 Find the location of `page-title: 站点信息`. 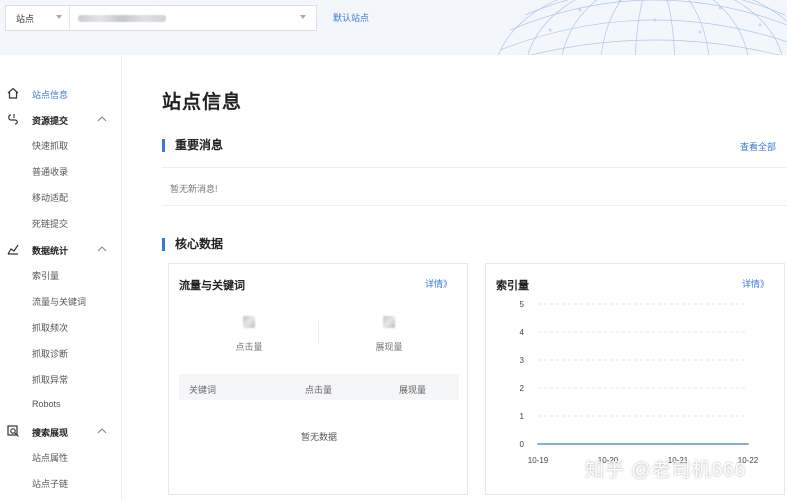

page-title: 站点信息 is located at coordinates (202, 102).